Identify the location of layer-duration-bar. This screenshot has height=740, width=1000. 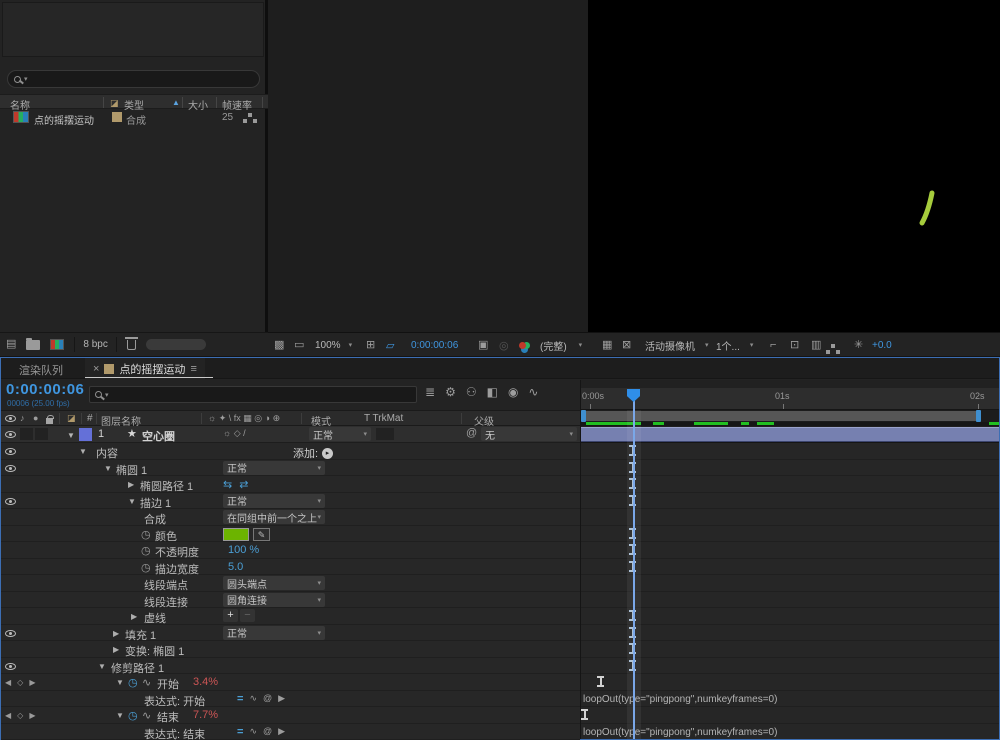
(790, 434).